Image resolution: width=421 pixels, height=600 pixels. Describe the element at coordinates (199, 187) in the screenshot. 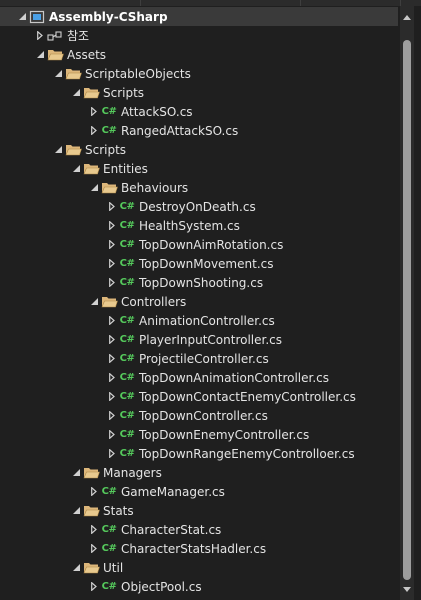

I see `tree-folder-item: Behaviours` at that location.